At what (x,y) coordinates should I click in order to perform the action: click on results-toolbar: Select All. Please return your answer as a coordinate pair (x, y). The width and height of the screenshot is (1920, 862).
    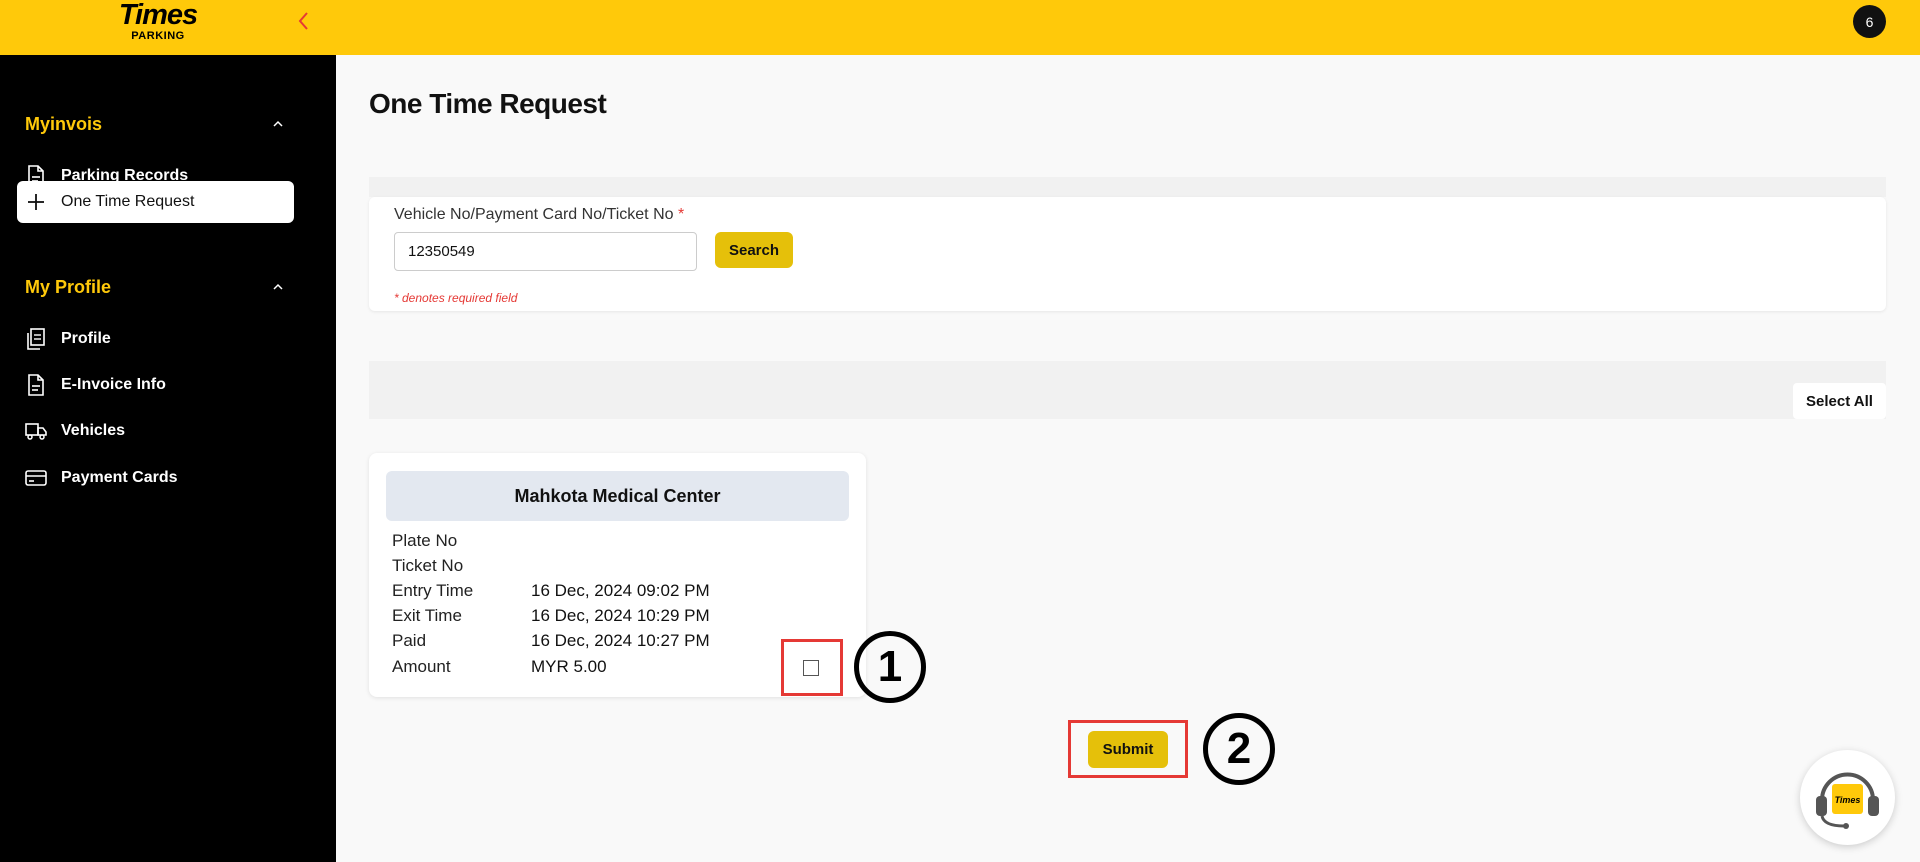
    Looking at the image, I should click on (1127, 390).